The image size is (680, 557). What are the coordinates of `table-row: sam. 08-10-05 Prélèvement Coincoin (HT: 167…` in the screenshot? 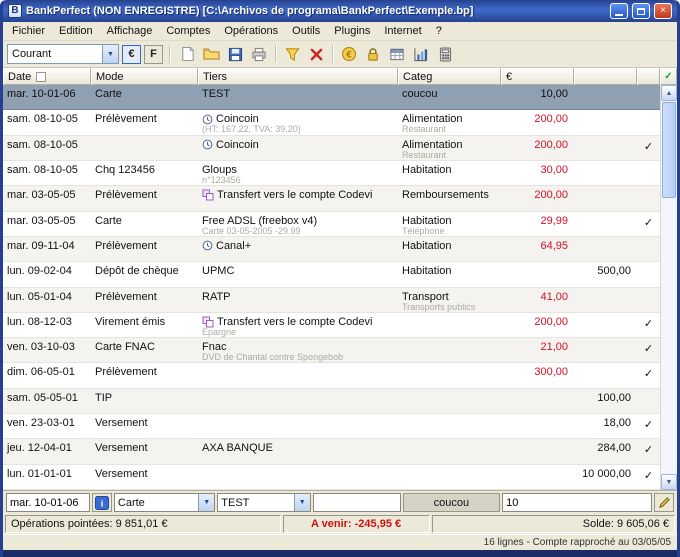 It's located at (331, 123).